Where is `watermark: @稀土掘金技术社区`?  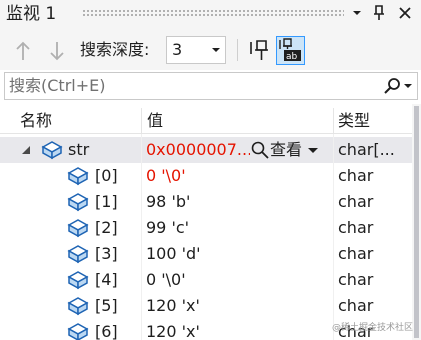
watermark: @稀土掘金技术社区 is located at coordinates (372, 328).